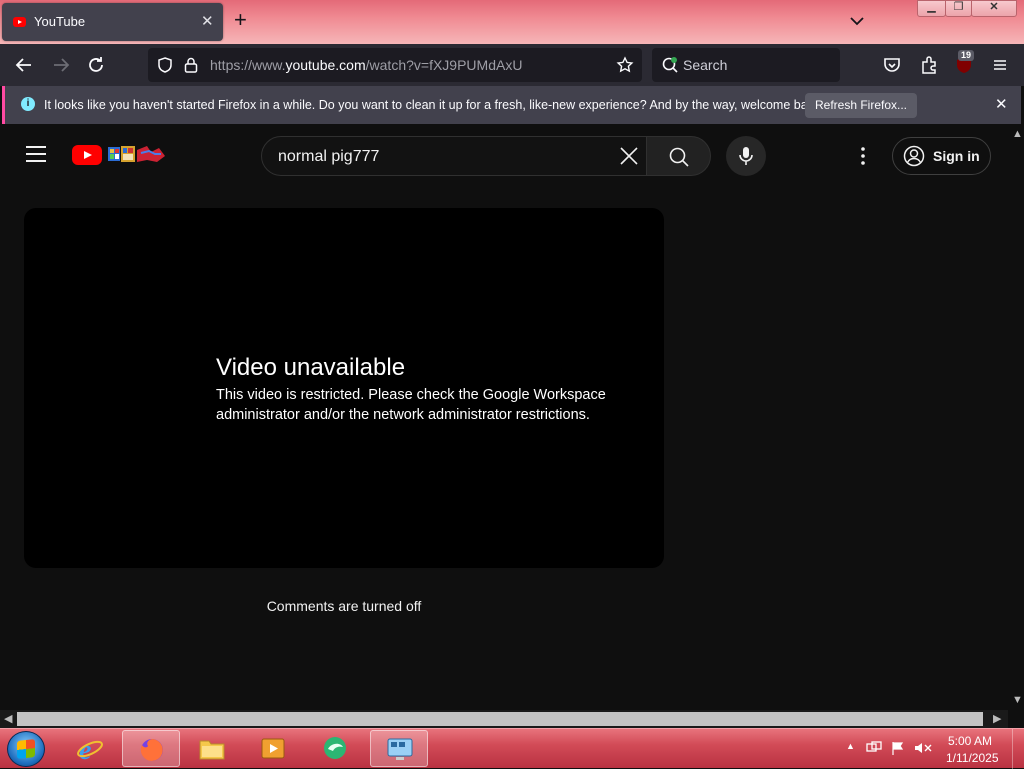 The width and height of the screenshot is (1024, 769). Describe the element at coordinates (972, 758) in the screenshot. I see `clock-date: 1/11/2025` at that location.